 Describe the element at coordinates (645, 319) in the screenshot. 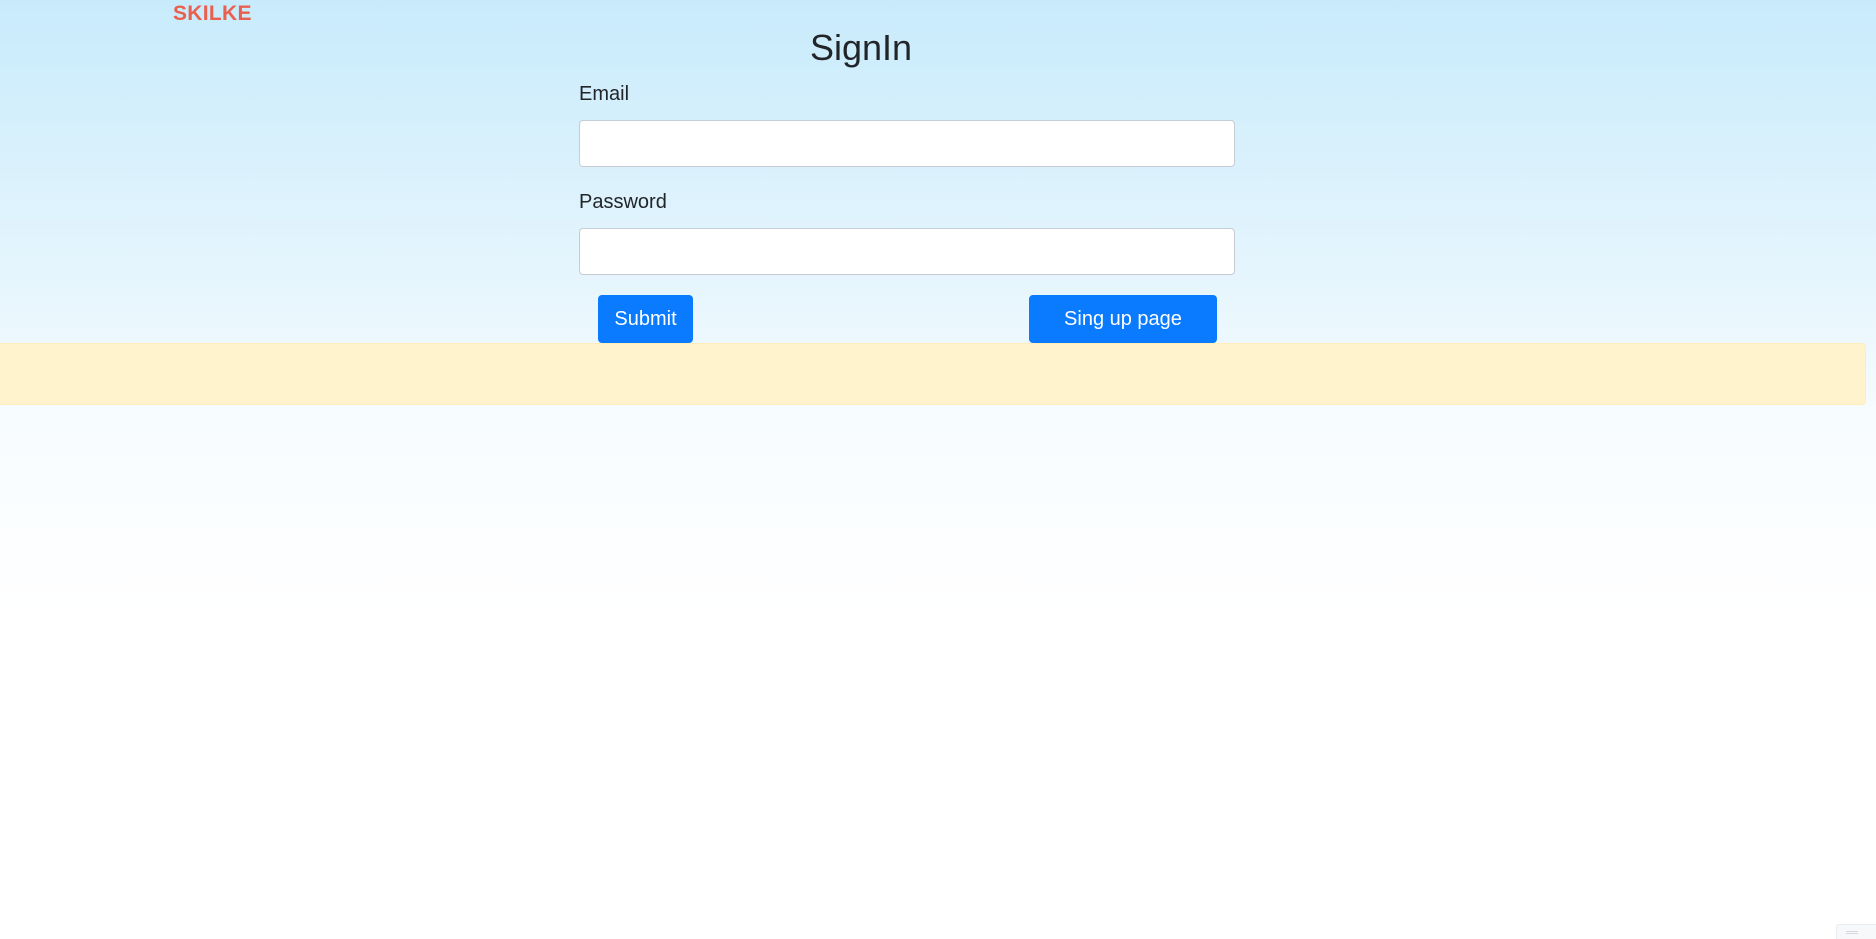

I see `submit-button: Submit` at that location.